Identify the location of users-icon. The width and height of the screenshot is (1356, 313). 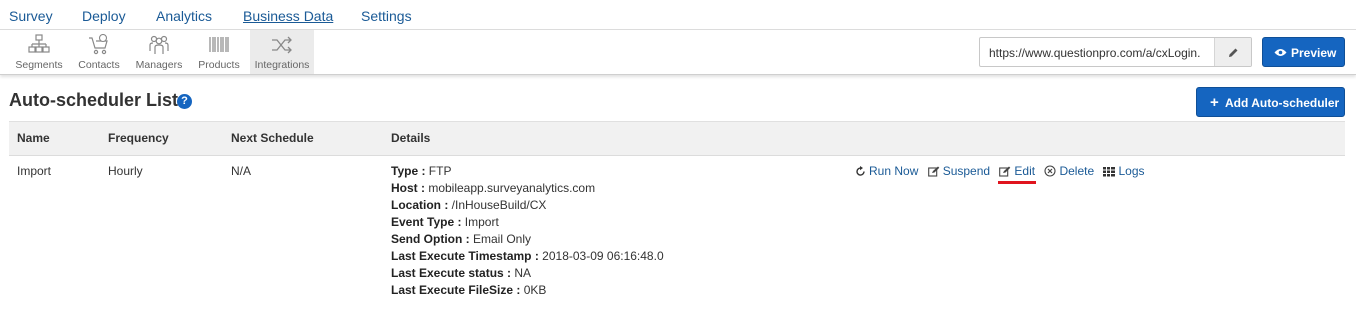
(159, 44).